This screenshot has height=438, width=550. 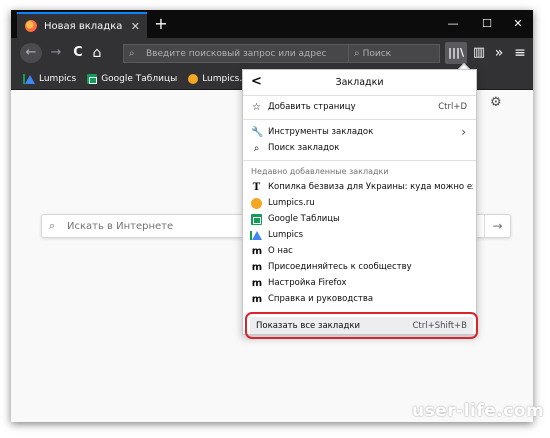 I want to click on panel-header: < Закладки, so click(x=359, y=83).